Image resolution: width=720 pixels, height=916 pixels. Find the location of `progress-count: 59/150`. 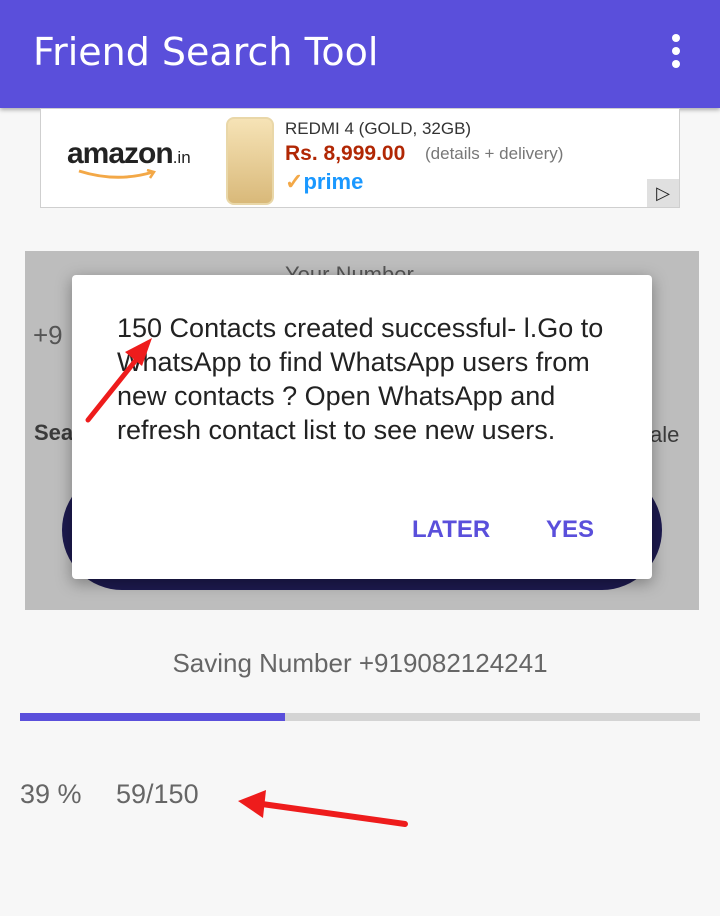

progress-count: 59/150 is located at coordinates (157, 794).